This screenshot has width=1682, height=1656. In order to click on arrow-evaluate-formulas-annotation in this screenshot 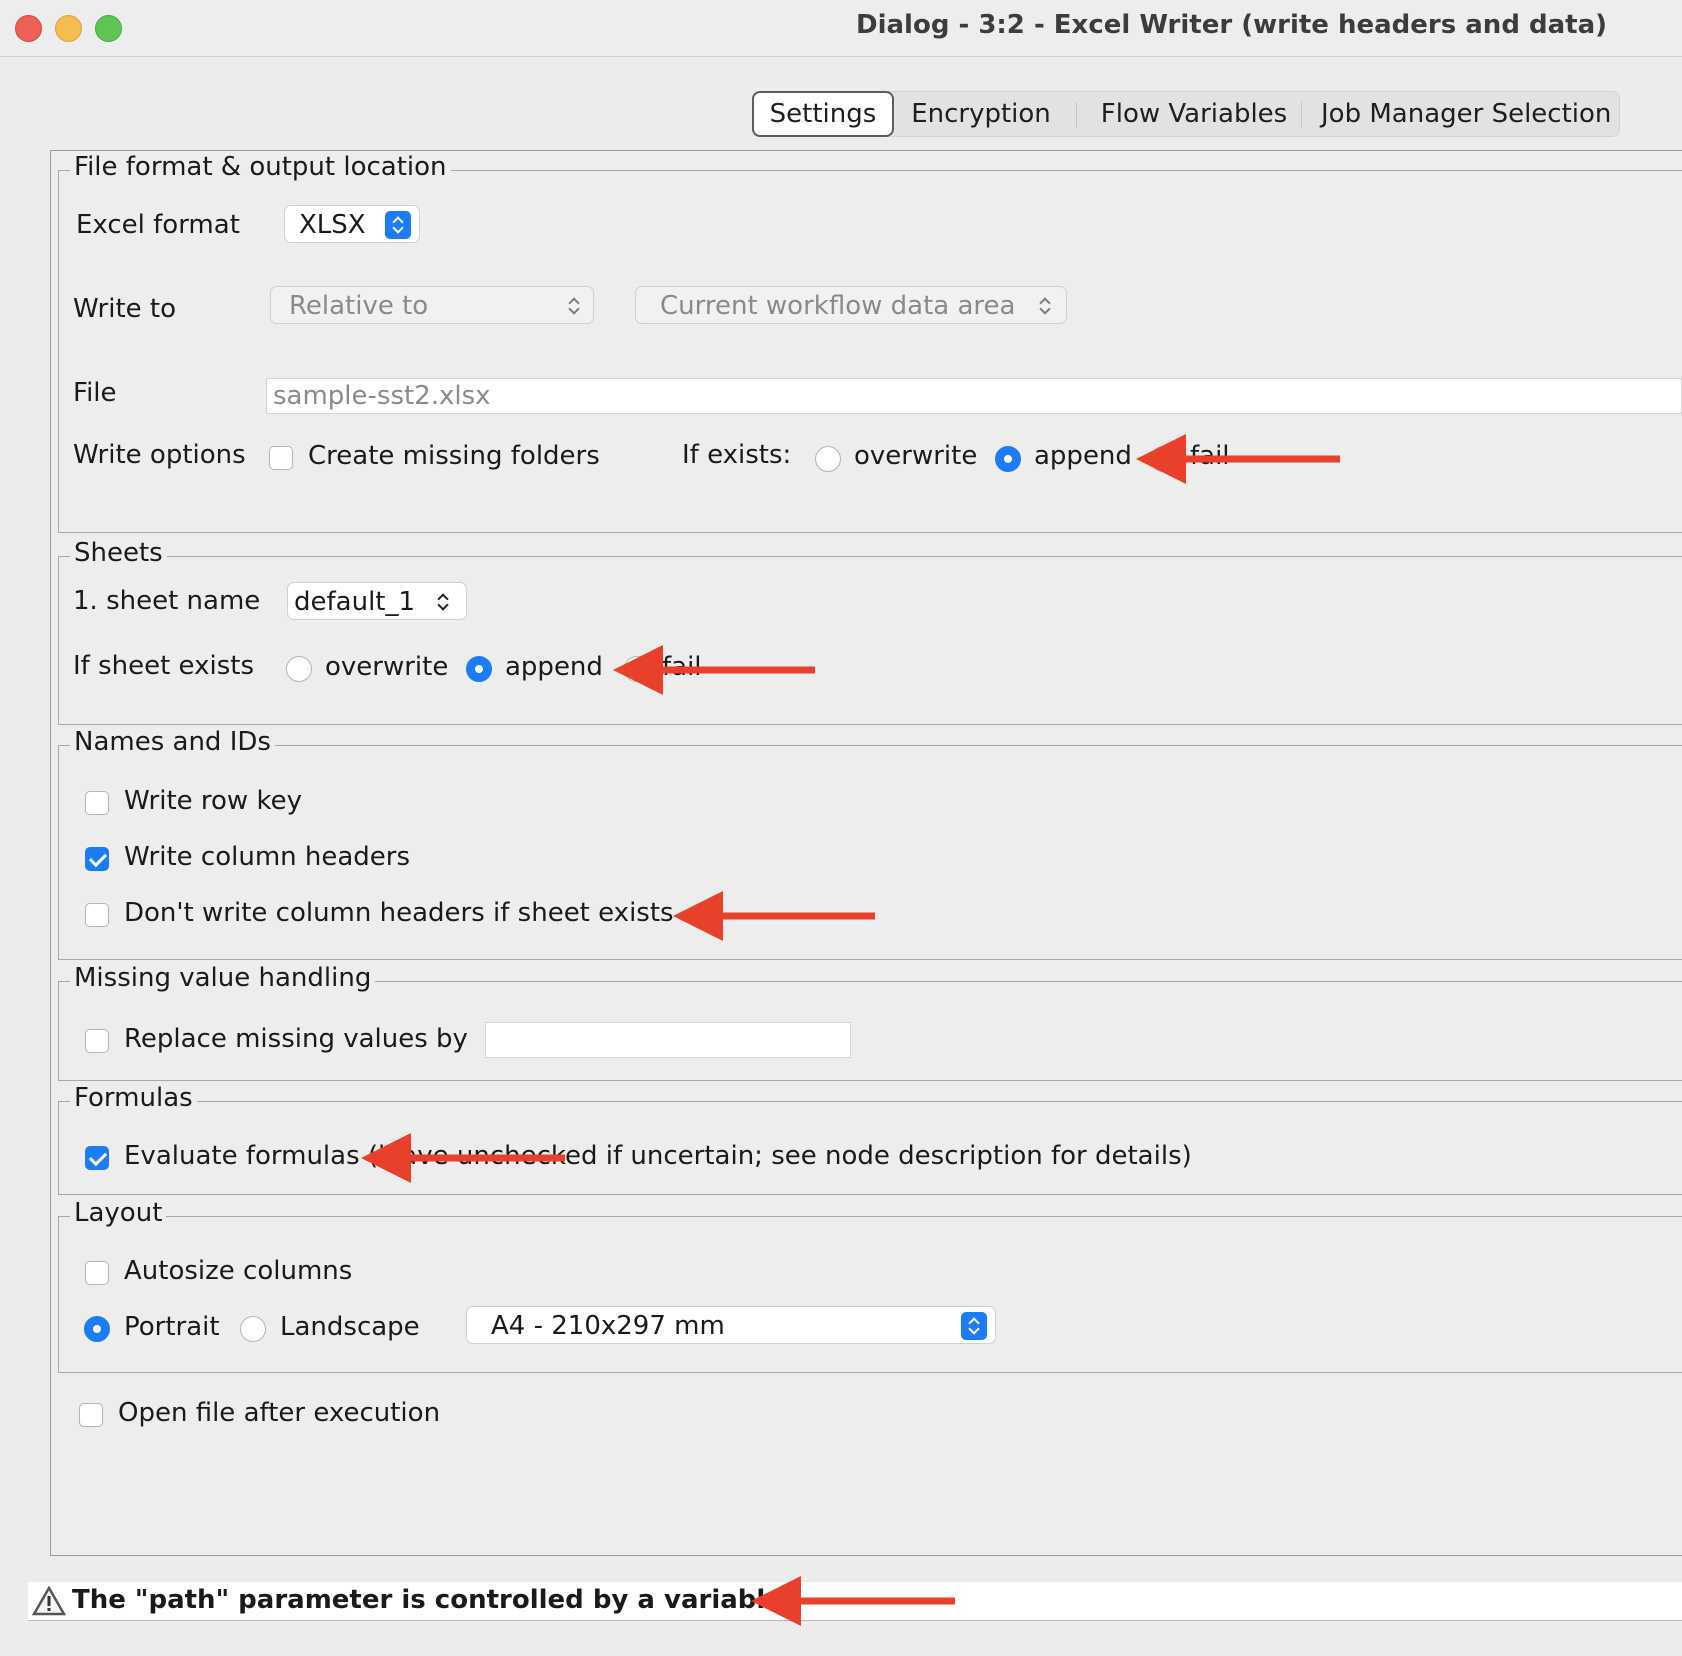, I will do `click(463, 1158)`.